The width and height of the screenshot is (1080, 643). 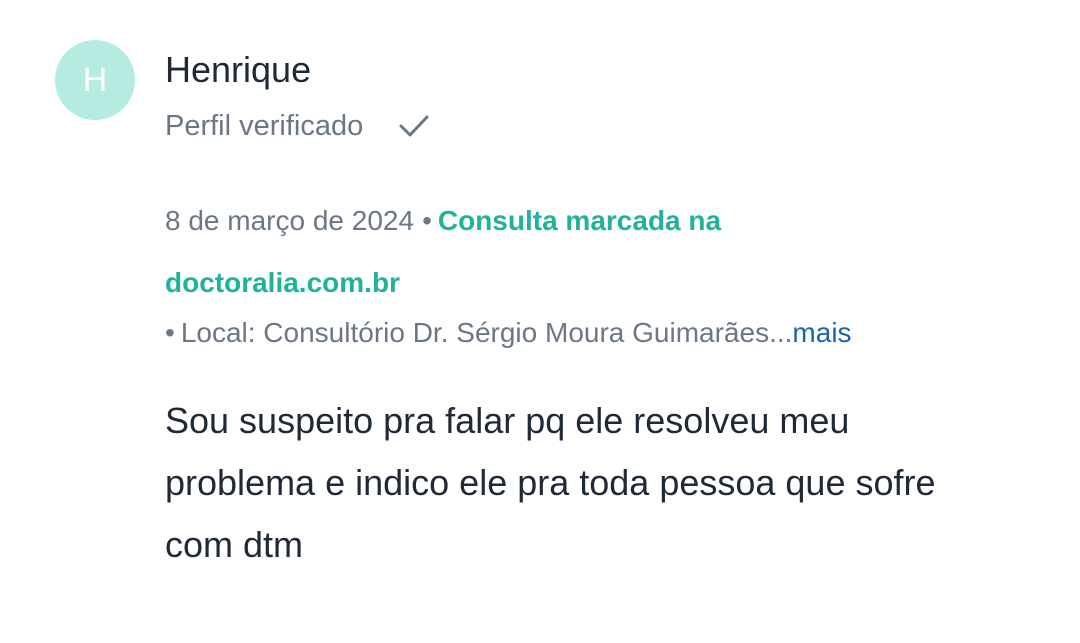 I want to click on avatar: H, so click(x=95, y=80).